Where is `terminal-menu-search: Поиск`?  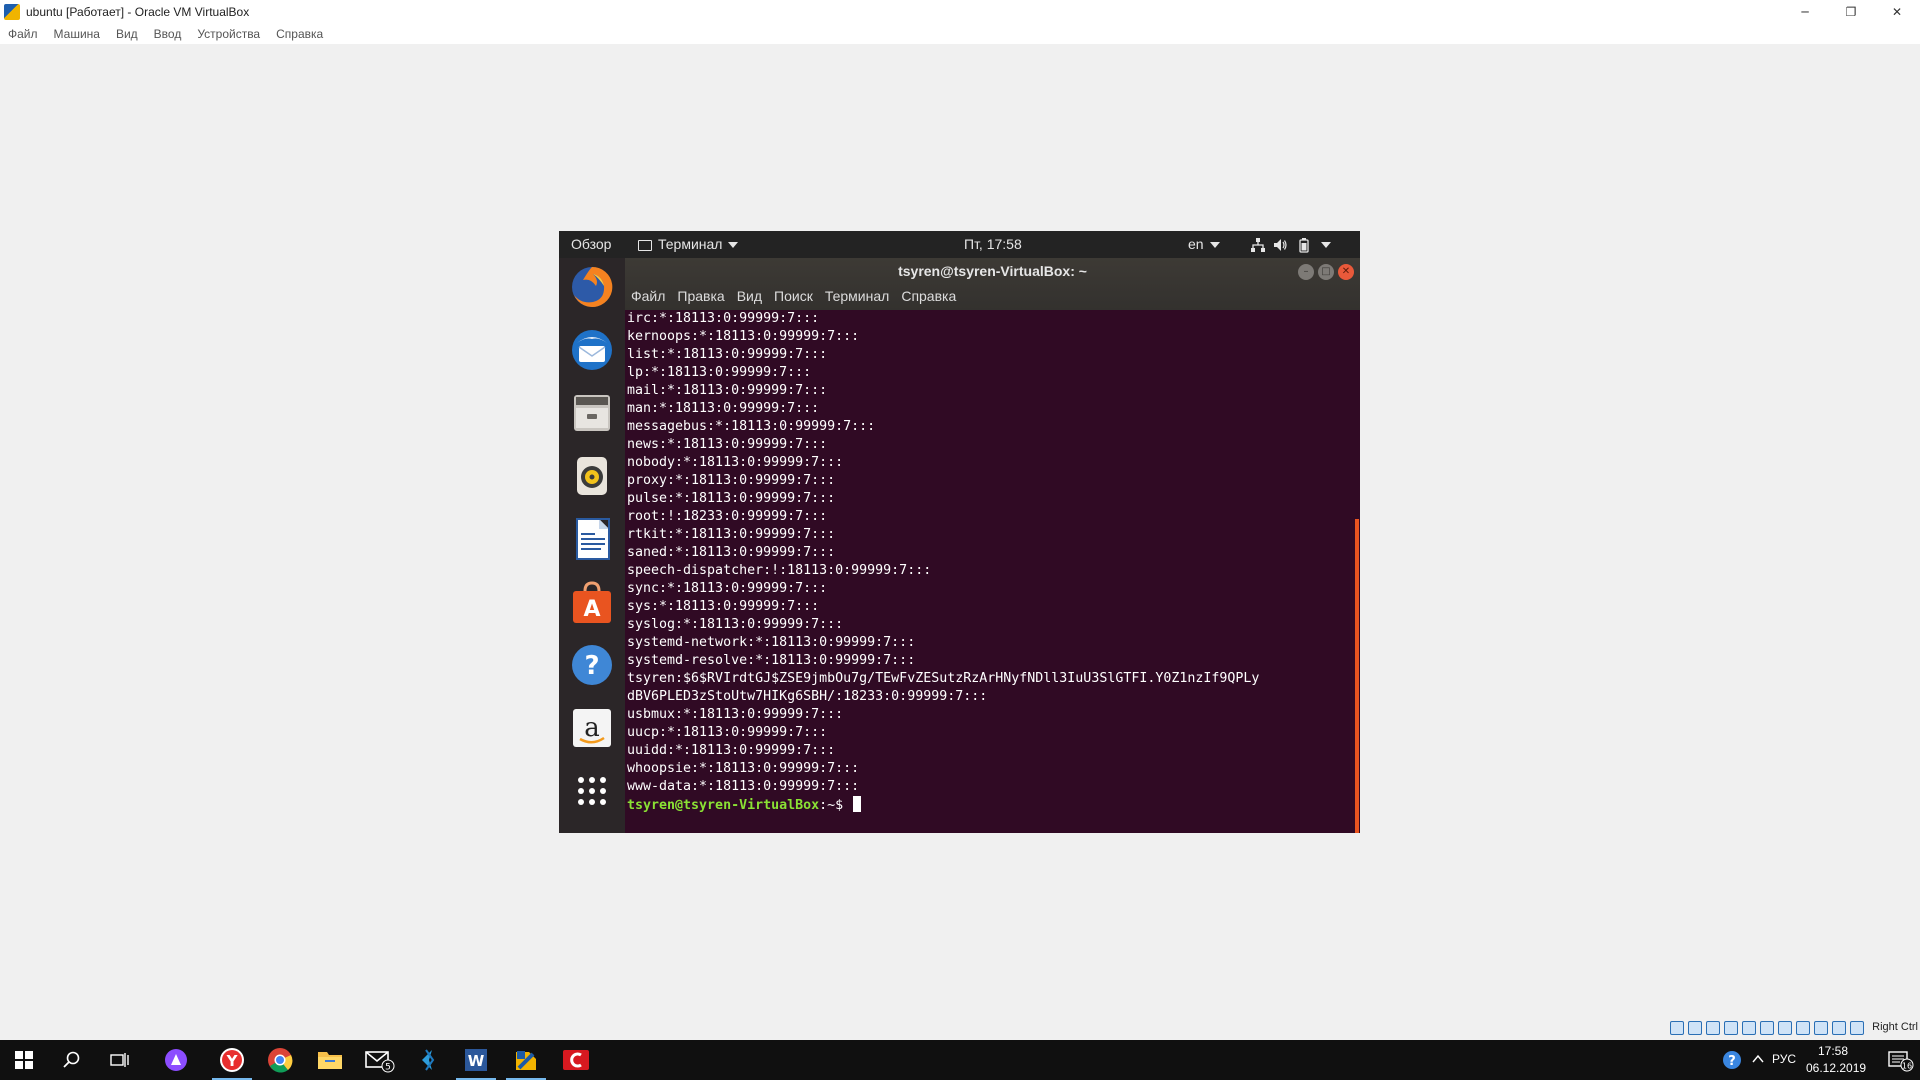
terminal-menu-search: Поиск is located at coordinates (793, 296).